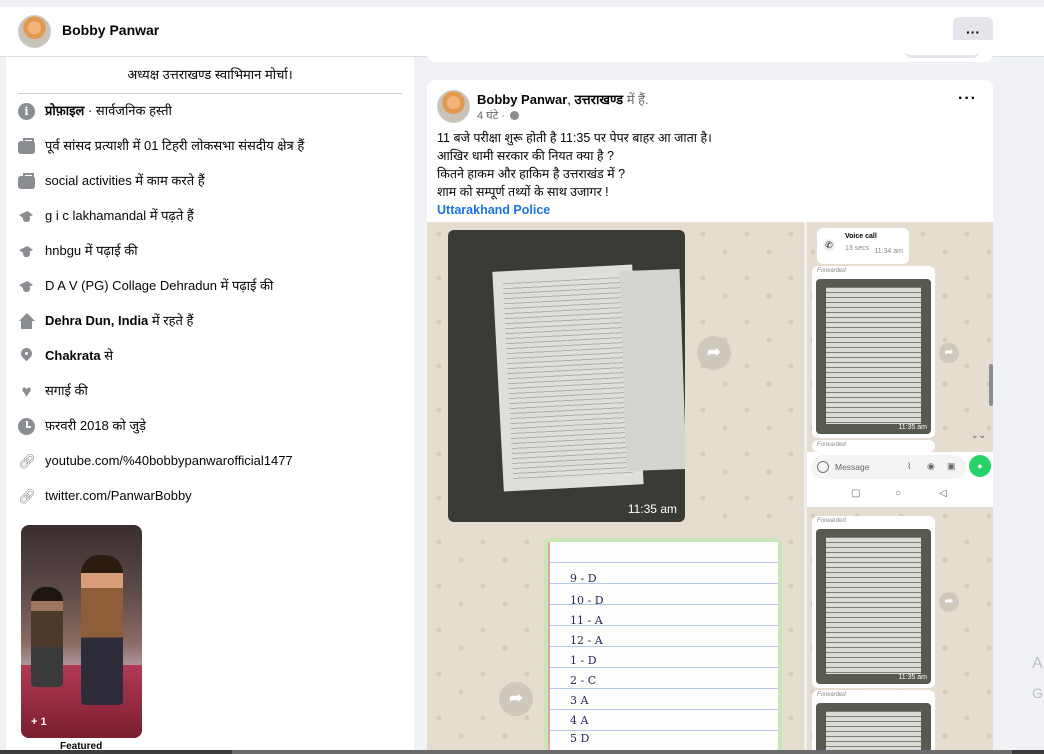  What do you see at coordinates (210, 503) in the screenshot?
I see `intro-item-twitter: 🔗︎ twitter.com/PanwarBobby` at bounding box center [210, 503].